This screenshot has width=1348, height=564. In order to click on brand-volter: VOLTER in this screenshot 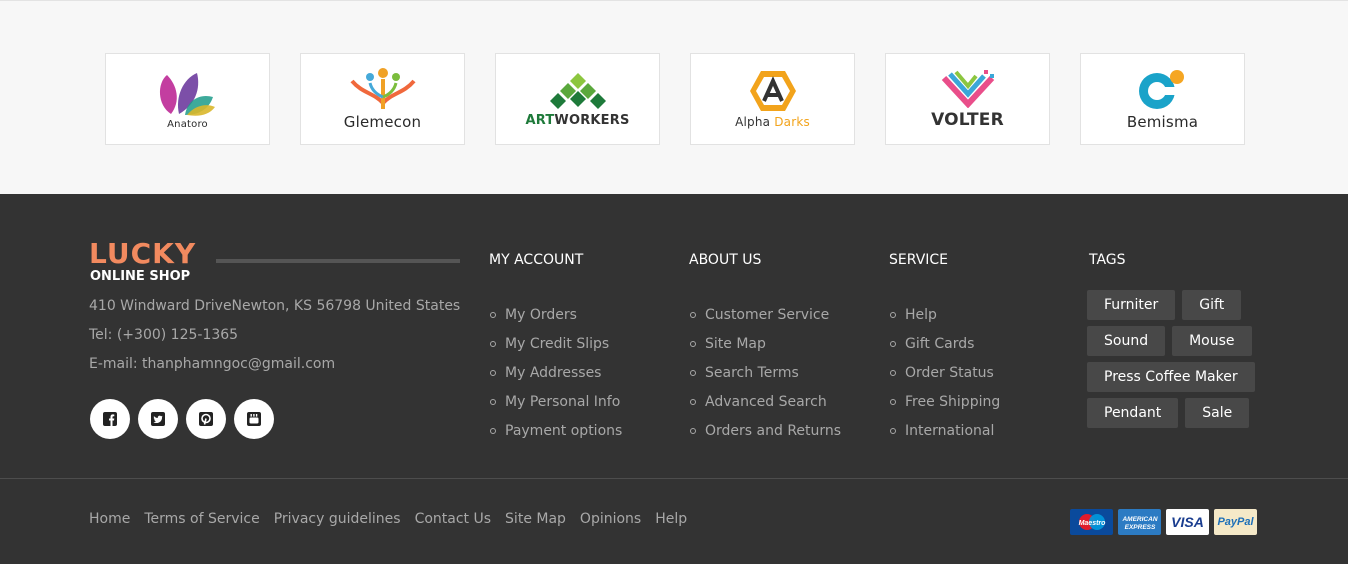, I will do `click(967, 99)`.